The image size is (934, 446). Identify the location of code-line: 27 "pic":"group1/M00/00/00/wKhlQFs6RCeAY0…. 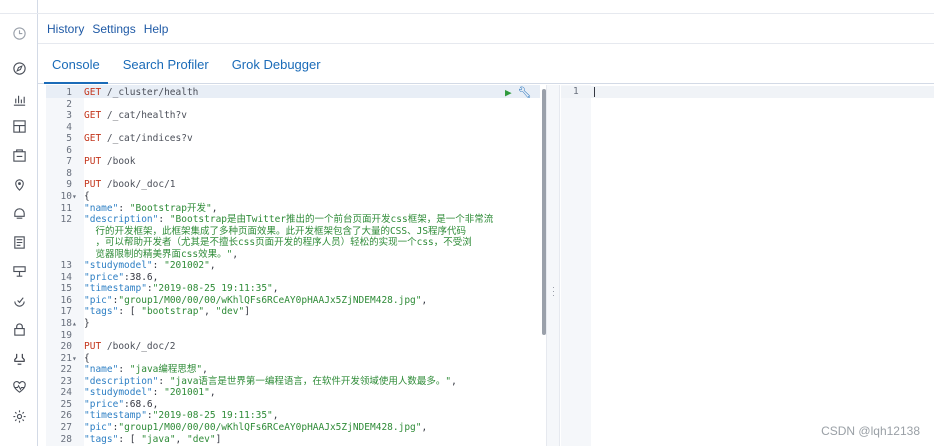
(237, 427).